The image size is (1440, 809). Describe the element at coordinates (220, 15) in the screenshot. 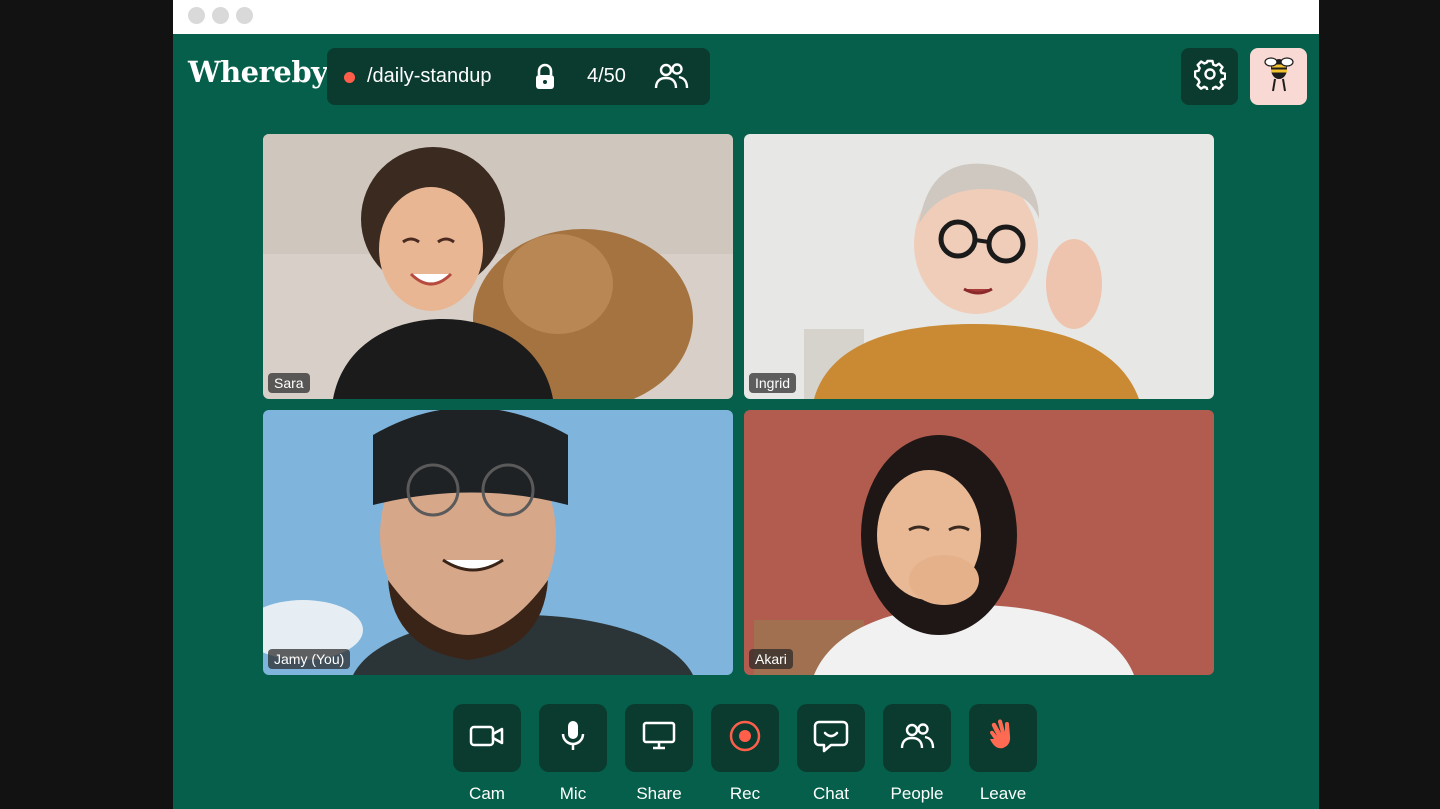

I see `window-minimize-dot` at that location.